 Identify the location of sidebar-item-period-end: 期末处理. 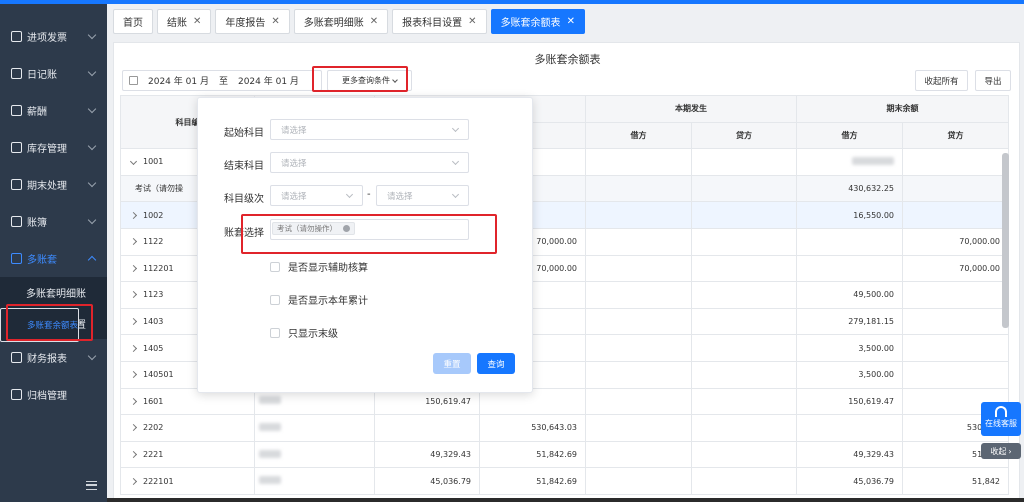
(53, 184).